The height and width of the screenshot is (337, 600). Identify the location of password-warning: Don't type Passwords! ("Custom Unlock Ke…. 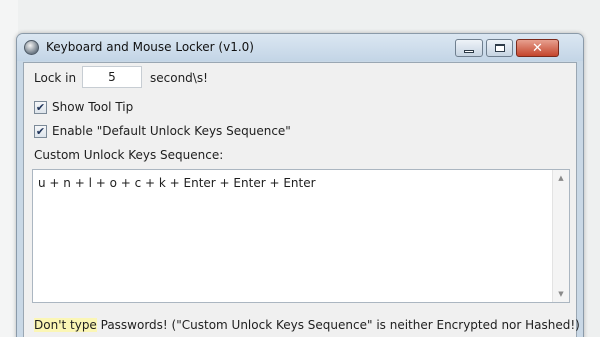
(307, 325).